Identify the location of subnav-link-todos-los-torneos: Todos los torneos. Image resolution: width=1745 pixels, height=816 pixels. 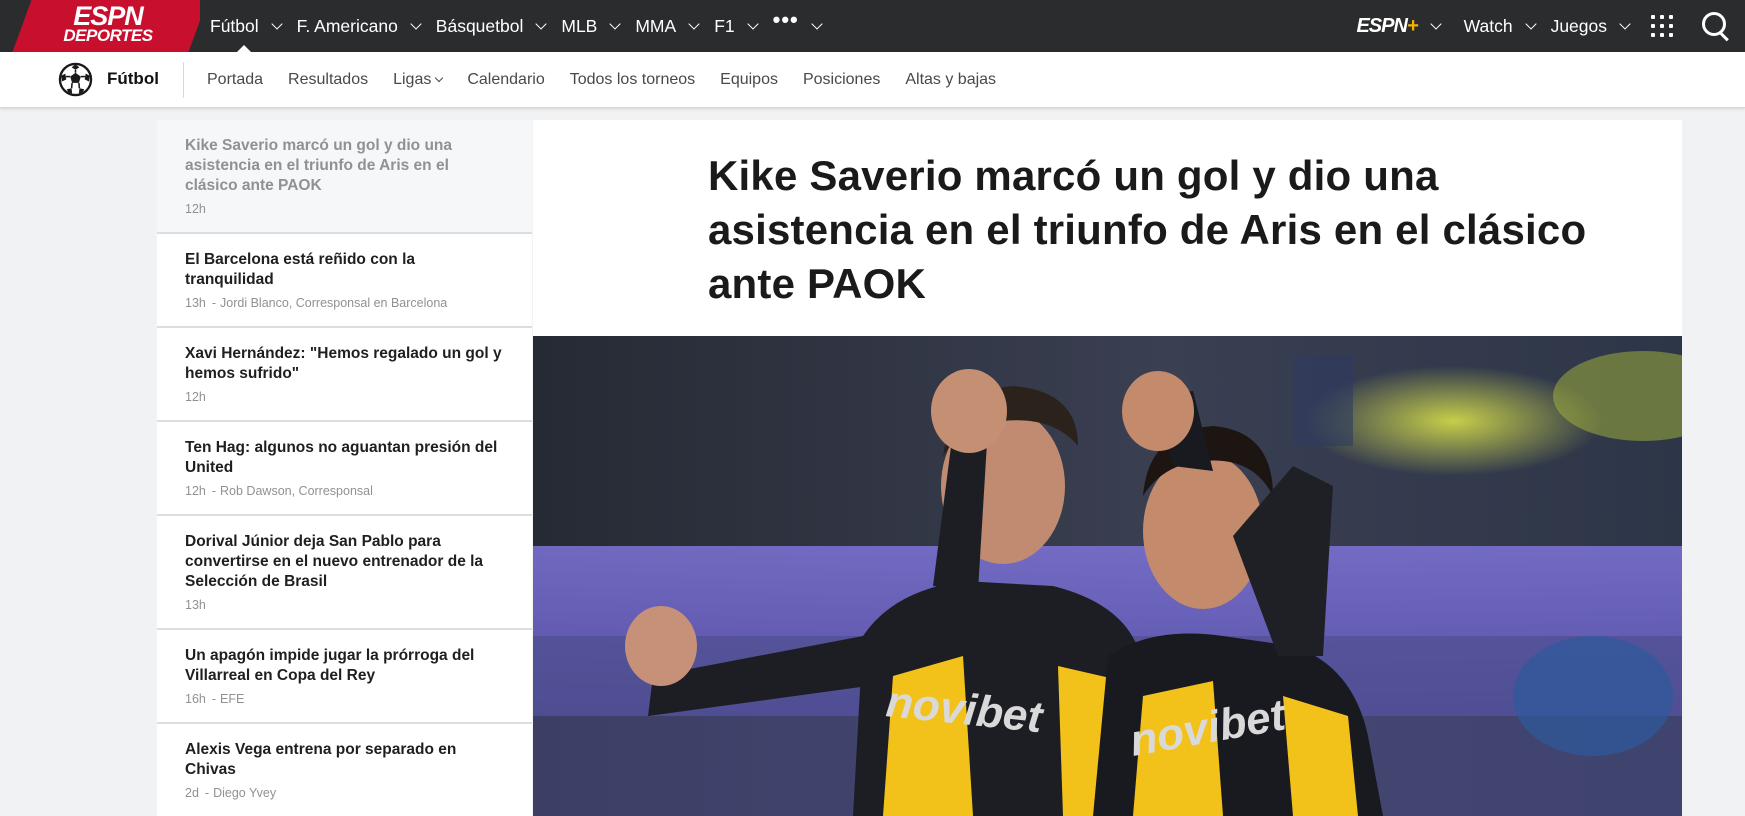
(632, 80).